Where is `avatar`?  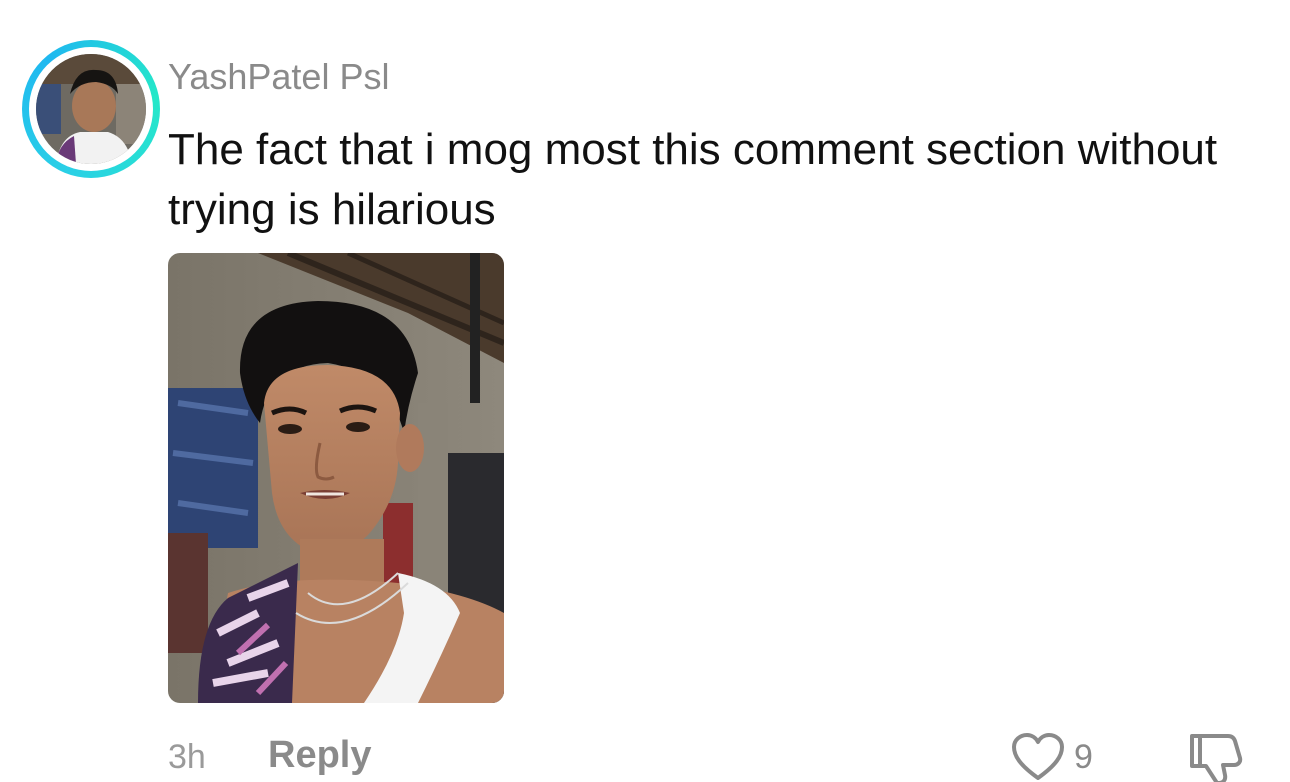
avatar is located at coordinates (91, 109).